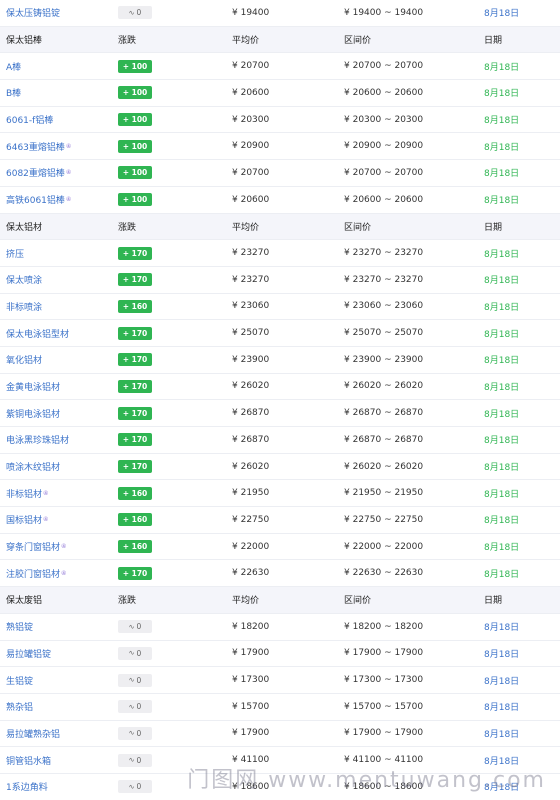 The height and width of the screenshot is (800, 560). Describe the element at coordinates (15, 253) in the screenshot. I see `product-link: 挤压` at that location.